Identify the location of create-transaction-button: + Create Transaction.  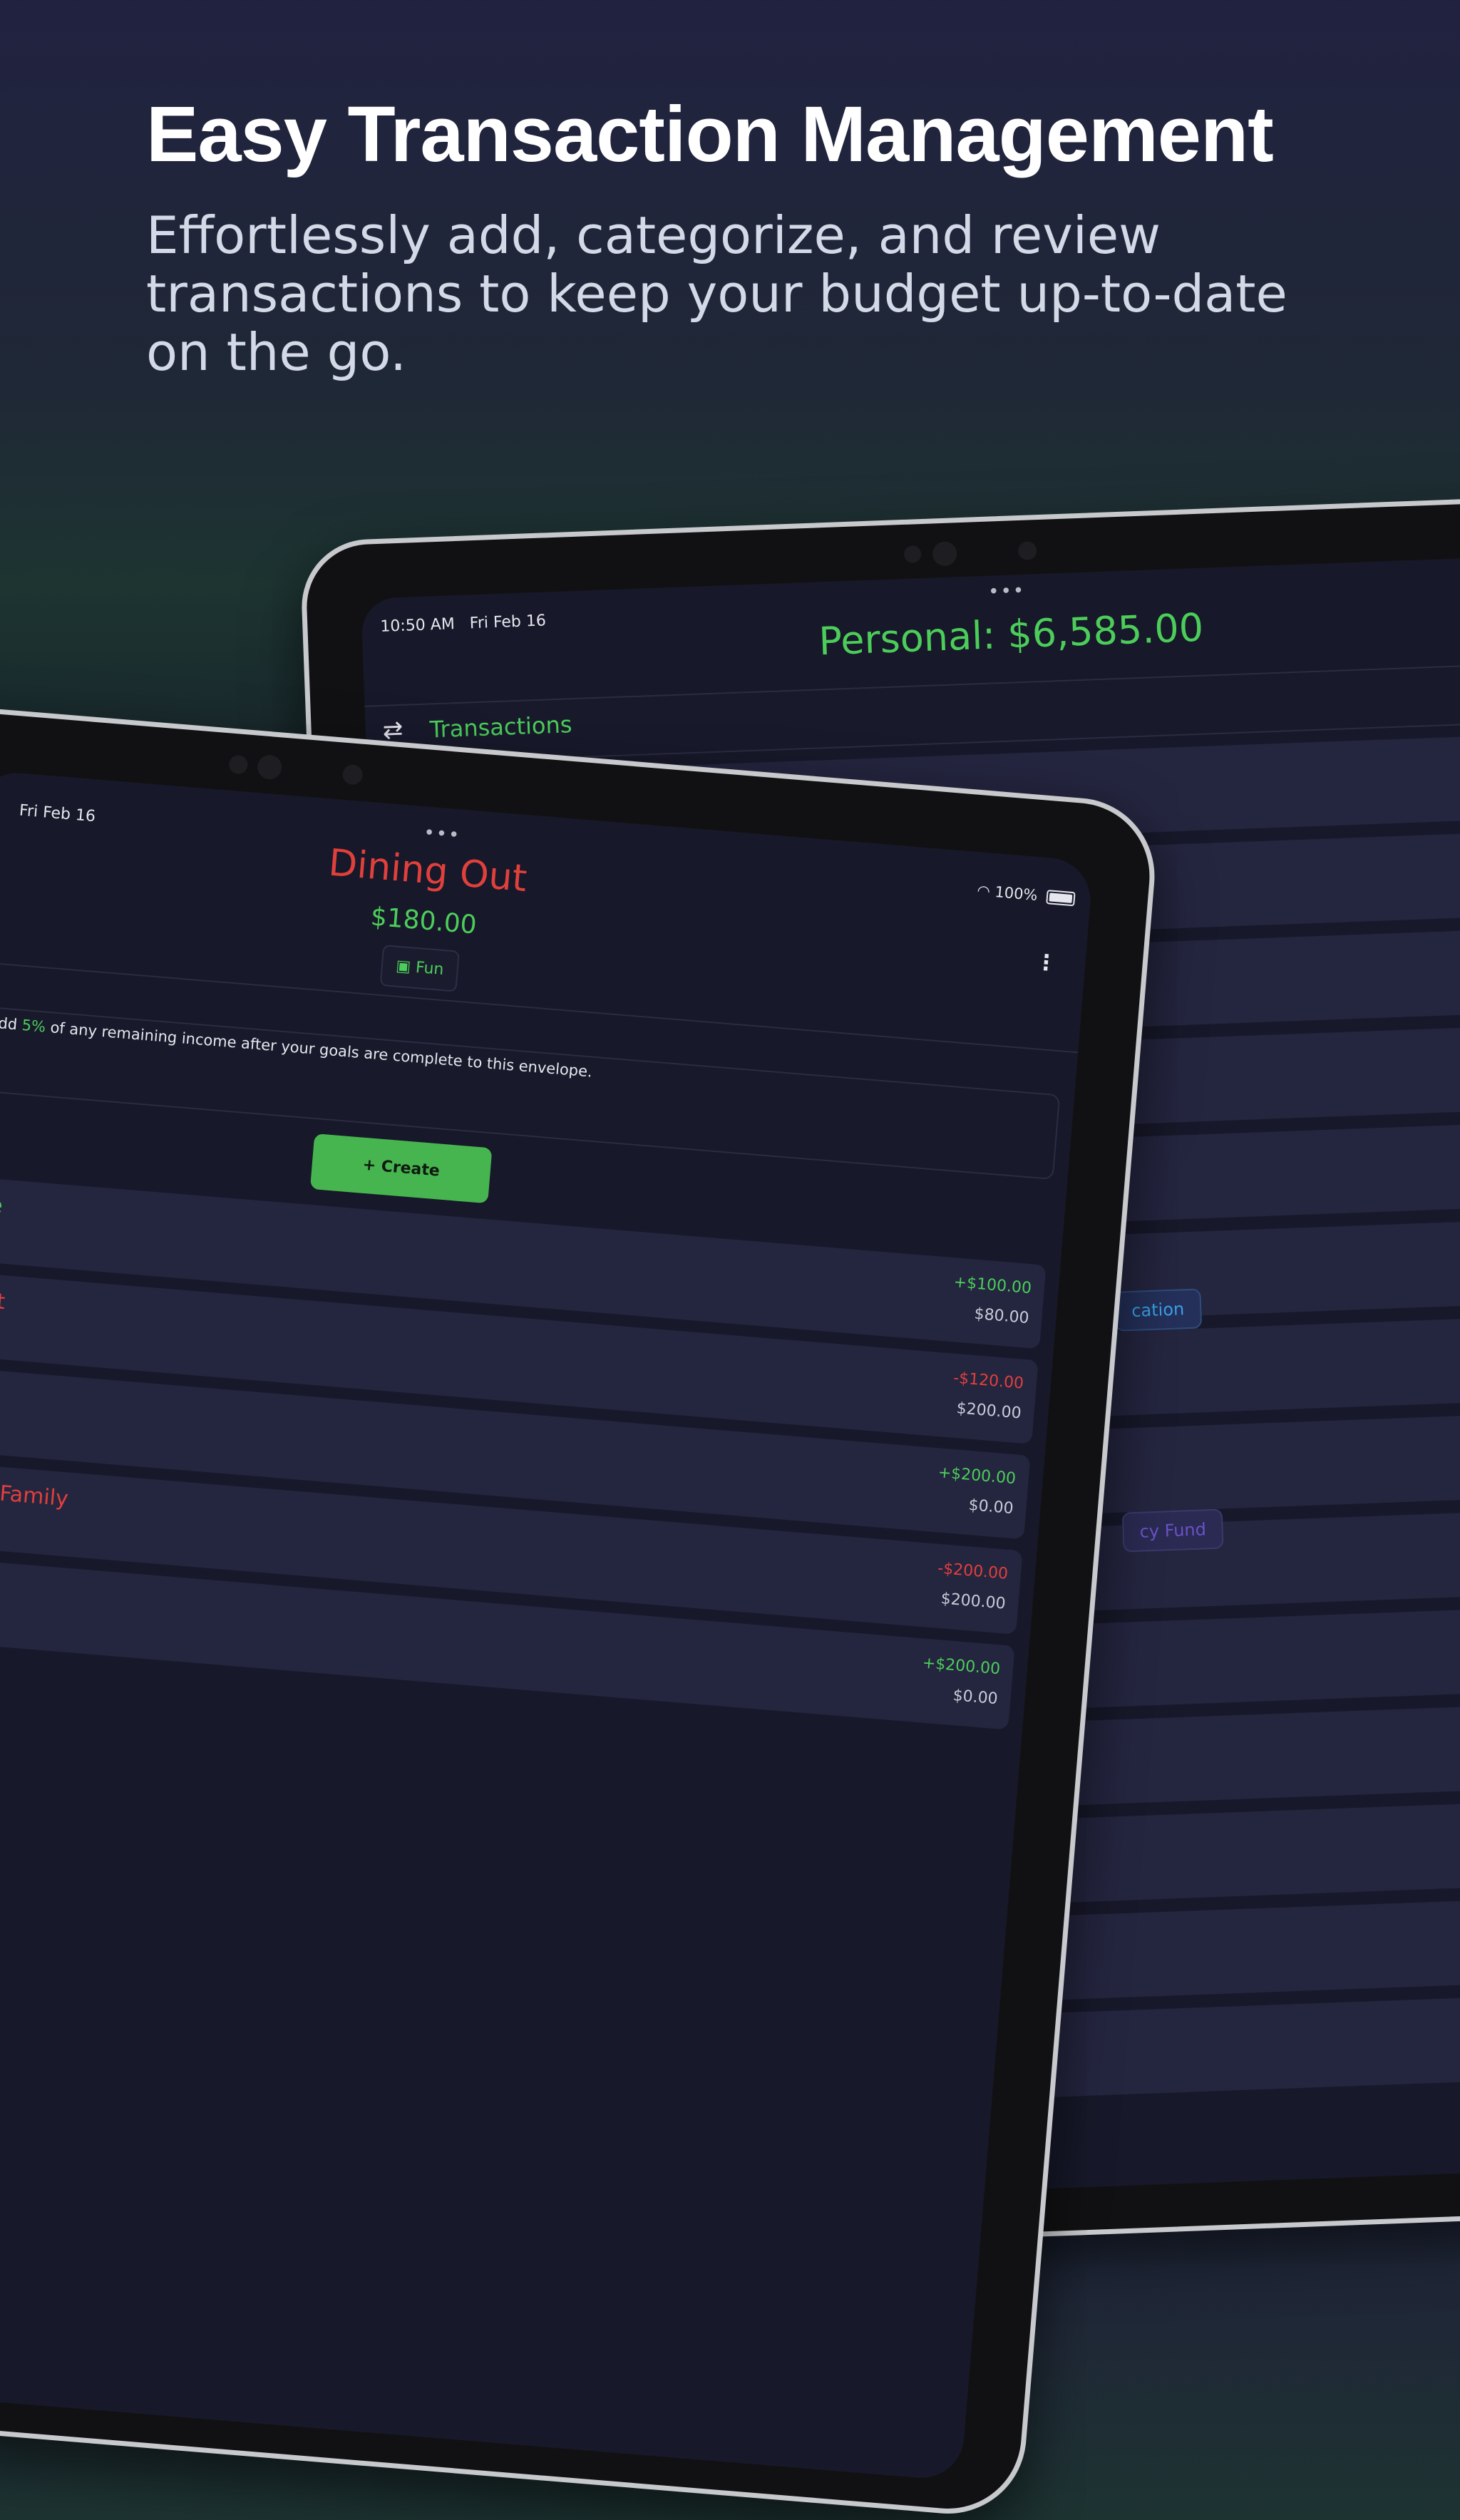
(401, 1185).